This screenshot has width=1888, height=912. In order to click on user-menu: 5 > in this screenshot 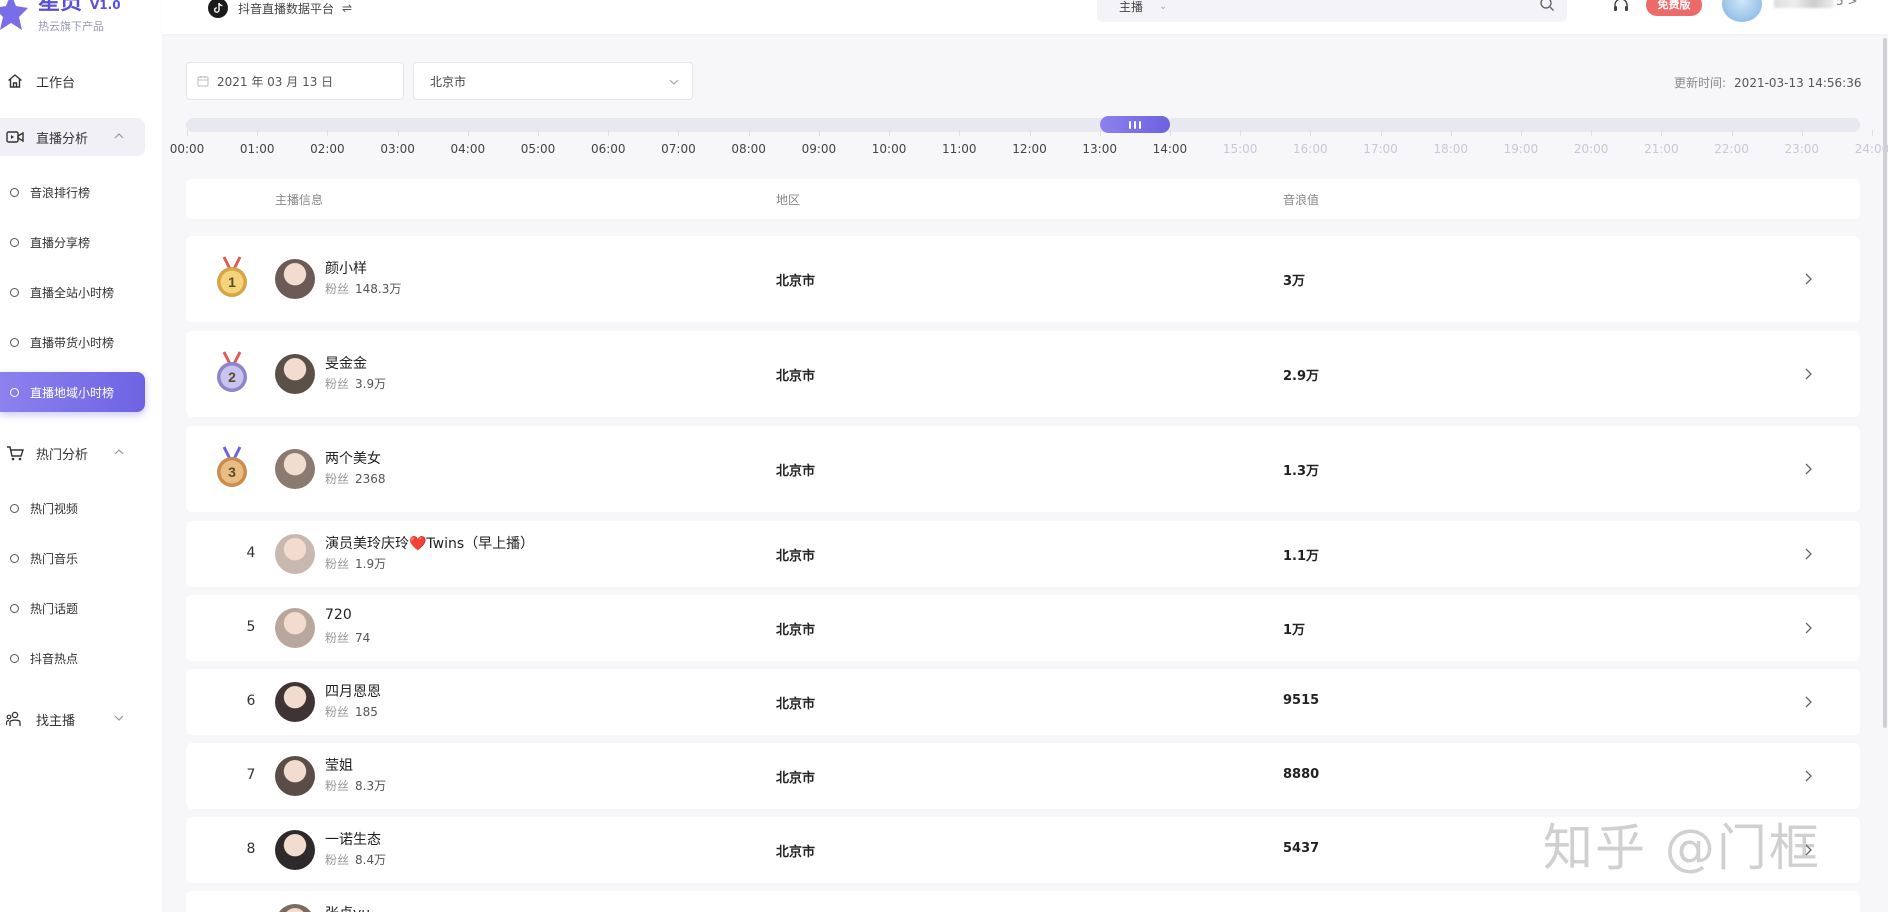, I will do `click(1819, 5)`.